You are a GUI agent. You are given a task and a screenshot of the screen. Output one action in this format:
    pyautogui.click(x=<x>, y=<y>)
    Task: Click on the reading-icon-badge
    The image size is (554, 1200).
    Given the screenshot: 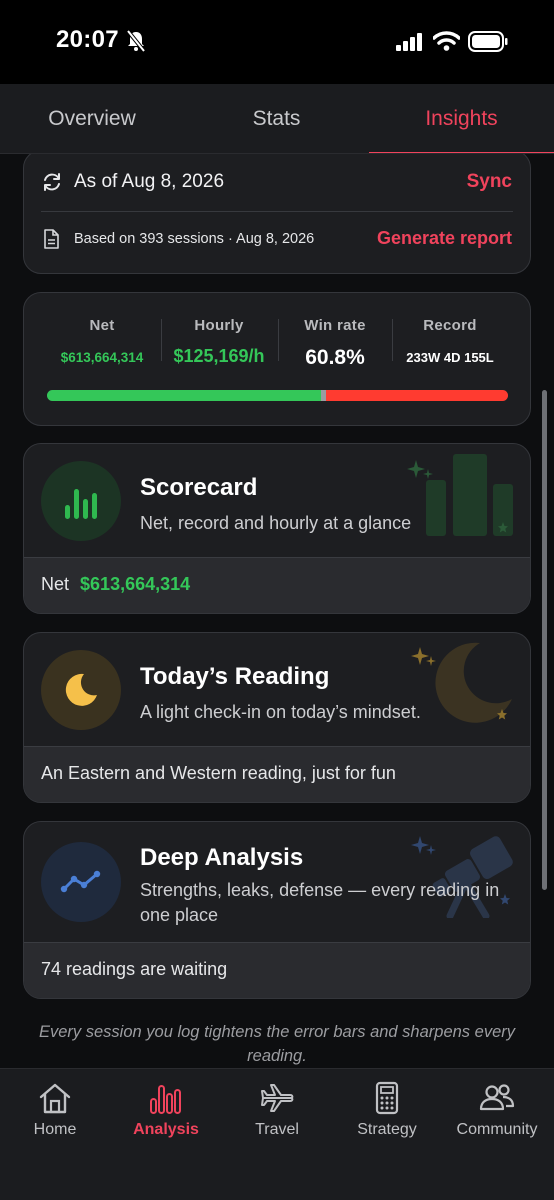 What is the action you would take?
    pyautogui.click(x=81, y=690)
    